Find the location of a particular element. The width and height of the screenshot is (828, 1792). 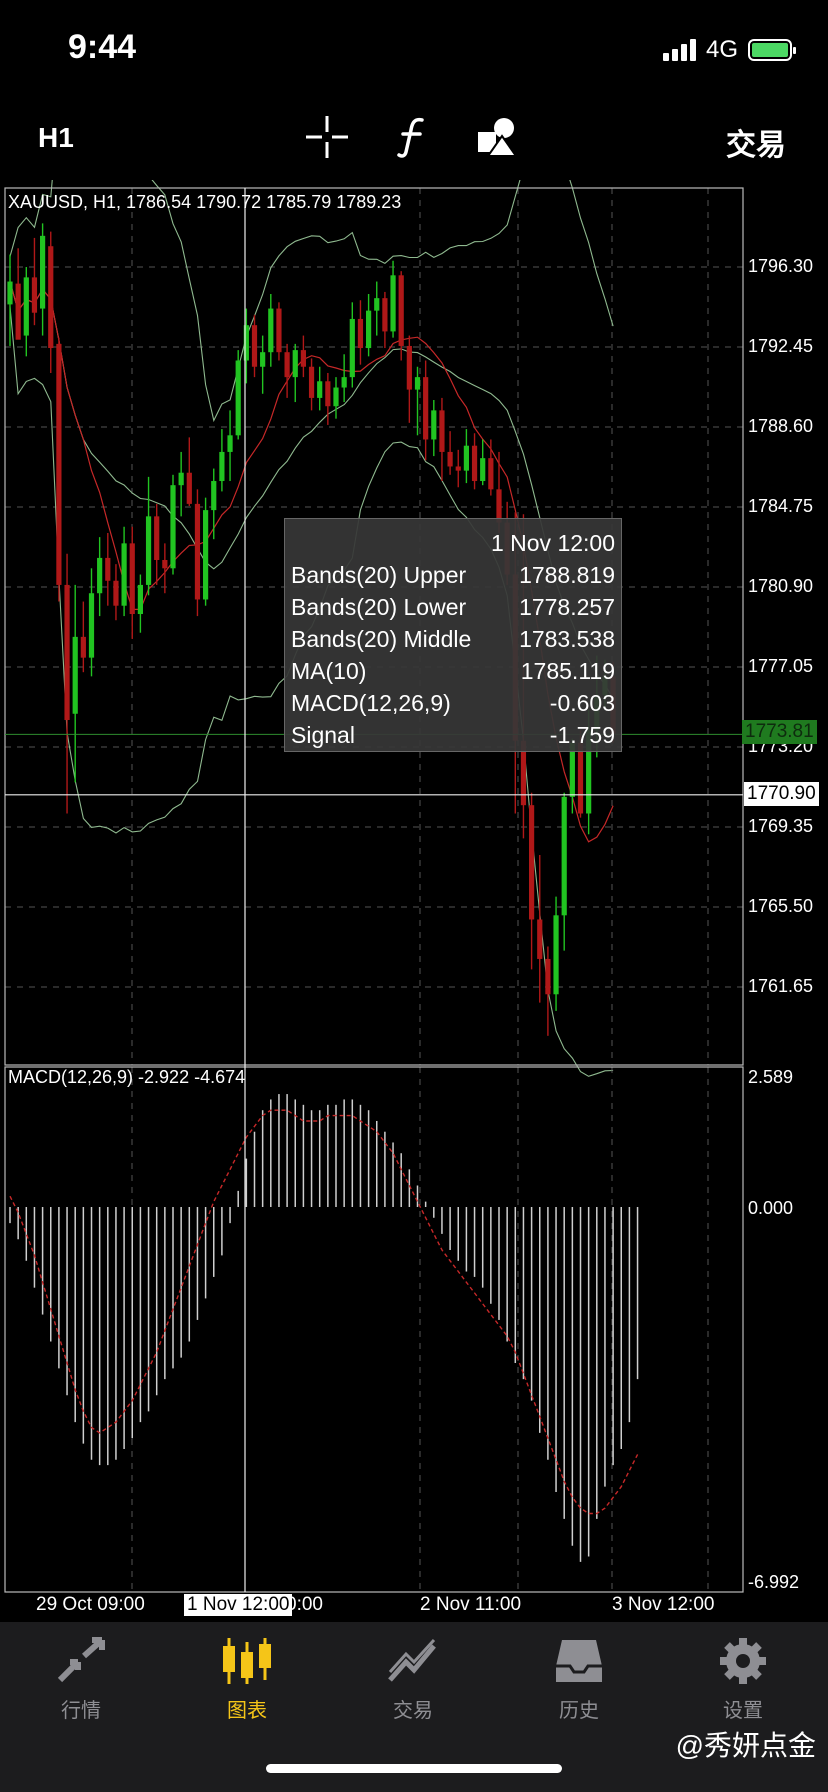

tooltip-value: 1785.119 is located at coordinates (567, 671).